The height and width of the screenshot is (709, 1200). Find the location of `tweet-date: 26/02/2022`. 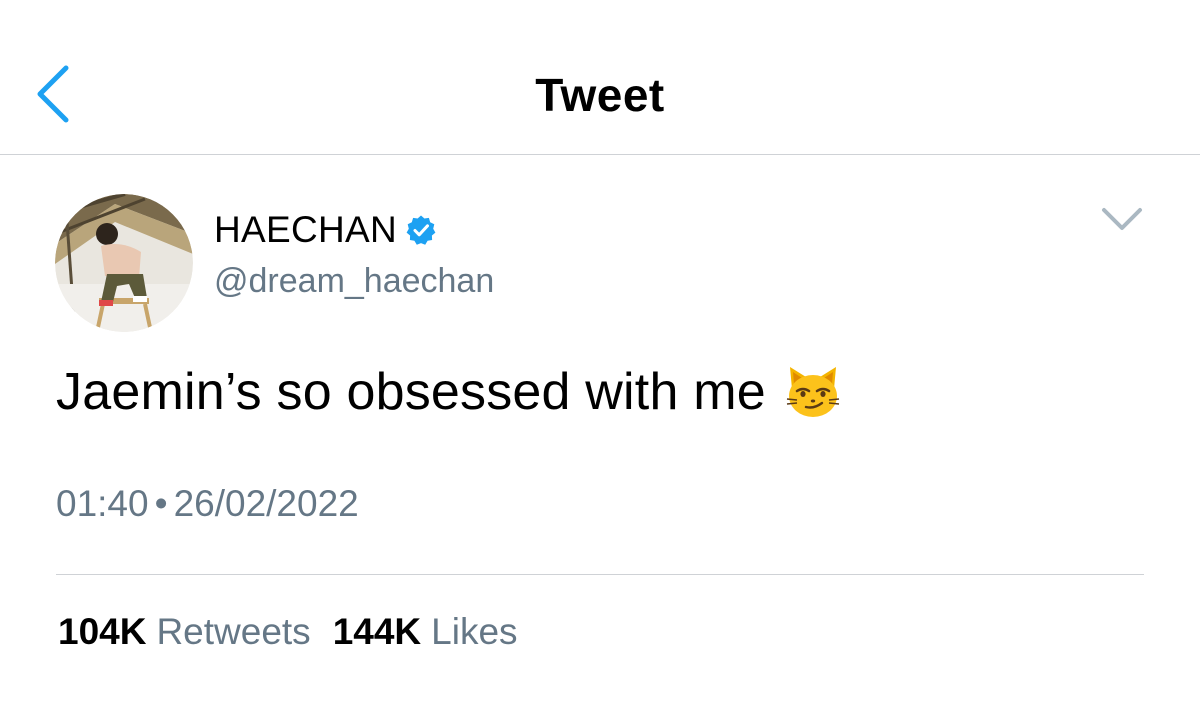

tweet-date: 26/02/2022 is located at coordinates (266, 503).